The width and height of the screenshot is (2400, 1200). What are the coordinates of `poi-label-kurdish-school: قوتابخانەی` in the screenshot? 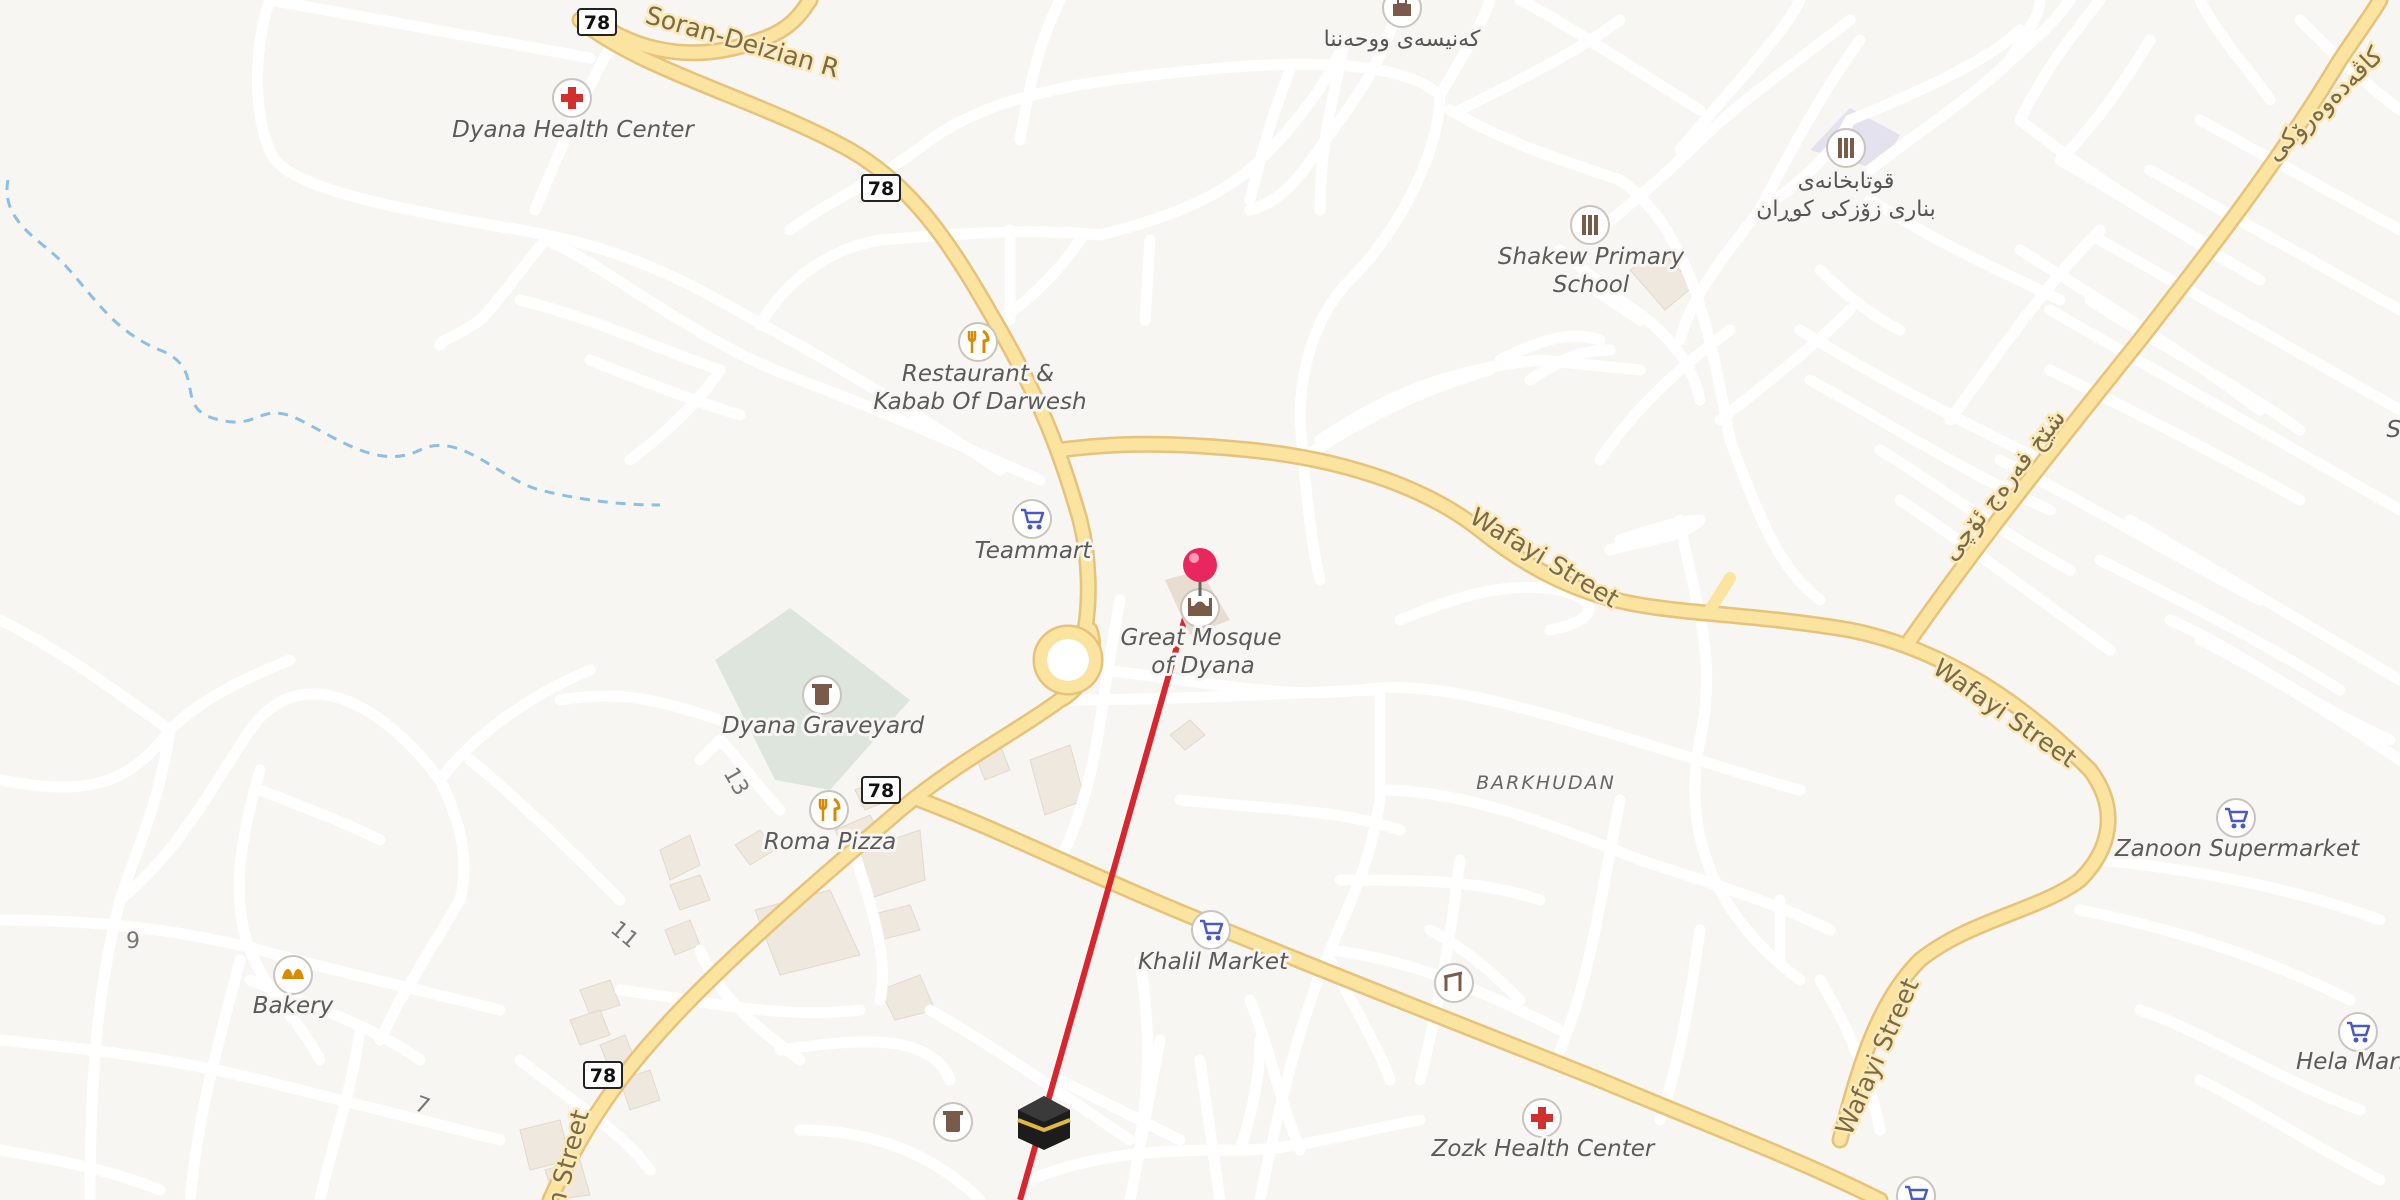 It's located at (1846, 181).